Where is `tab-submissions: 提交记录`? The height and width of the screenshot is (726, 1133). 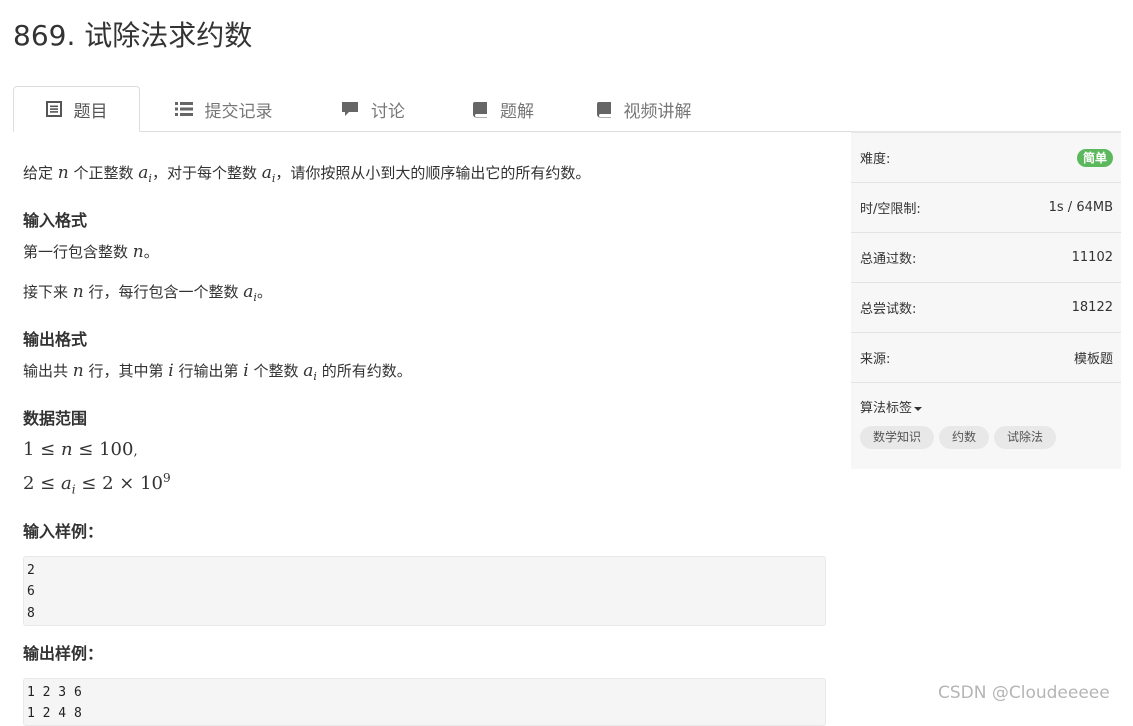 tab-submissions: 提交记录 is located at coordinates (223, 109).